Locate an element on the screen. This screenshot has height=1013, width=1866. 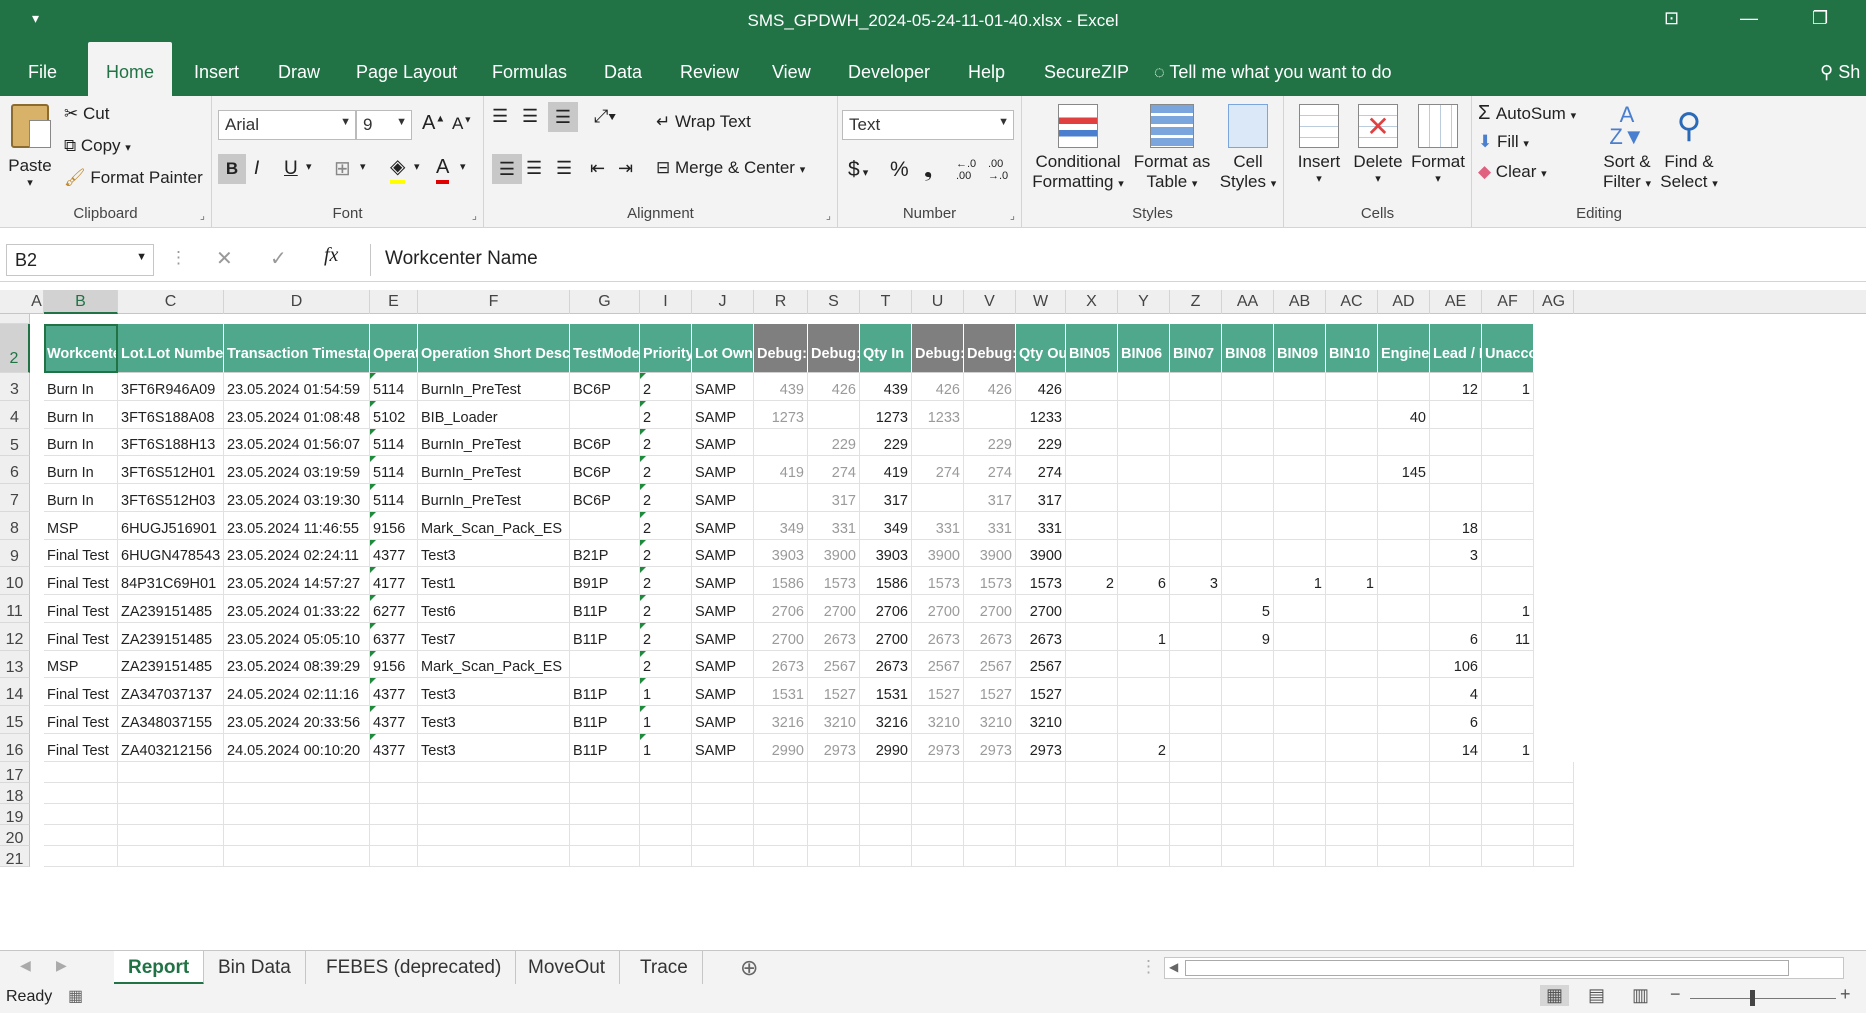
table-cell: Test3 is located at coordinates (494, 692).